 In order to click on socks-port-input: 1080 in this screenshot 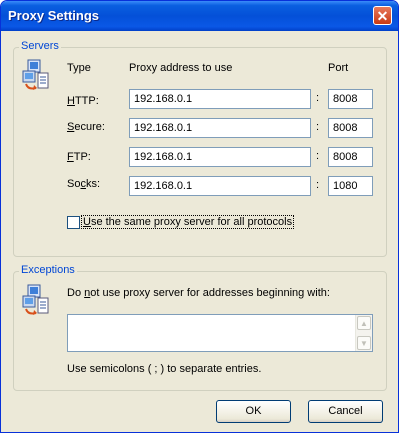, I will do `click(350, 186)`.